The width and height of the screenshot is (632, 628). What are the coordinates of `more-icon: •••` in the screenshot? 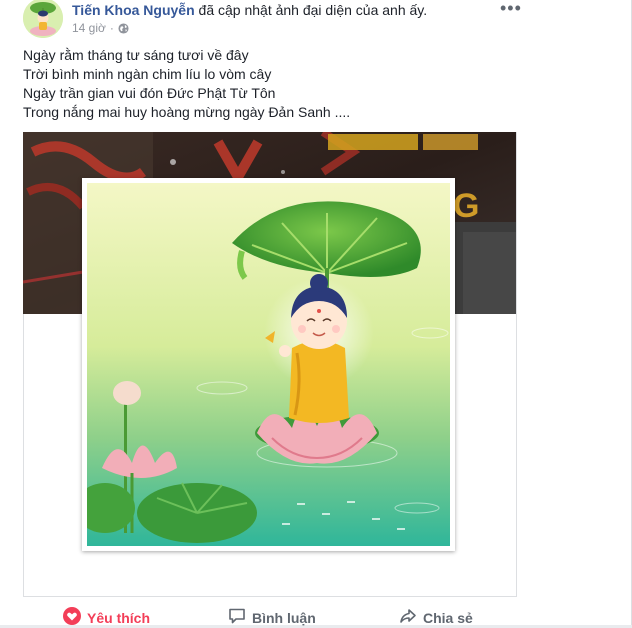 It's located at (511, 9).